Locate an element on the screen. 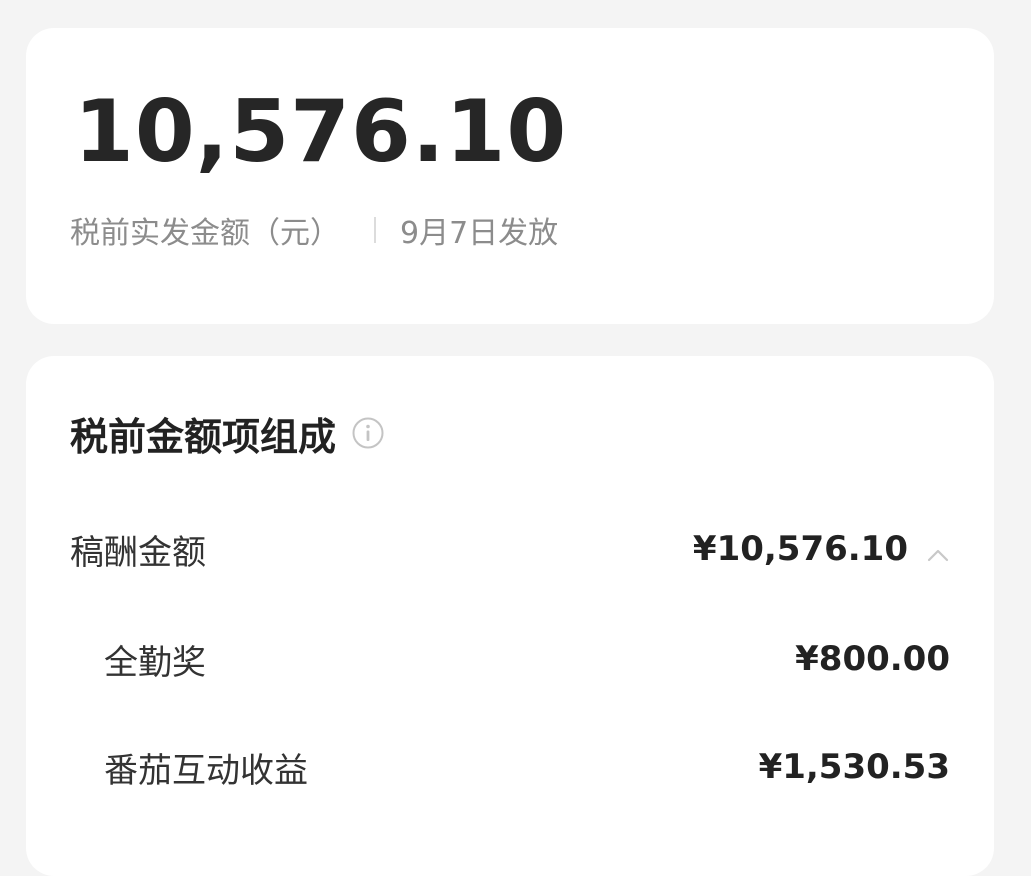 This screenshot has width=1031, height=876. payout-date: 9月7日发放 is located at coordinates (479, 233).